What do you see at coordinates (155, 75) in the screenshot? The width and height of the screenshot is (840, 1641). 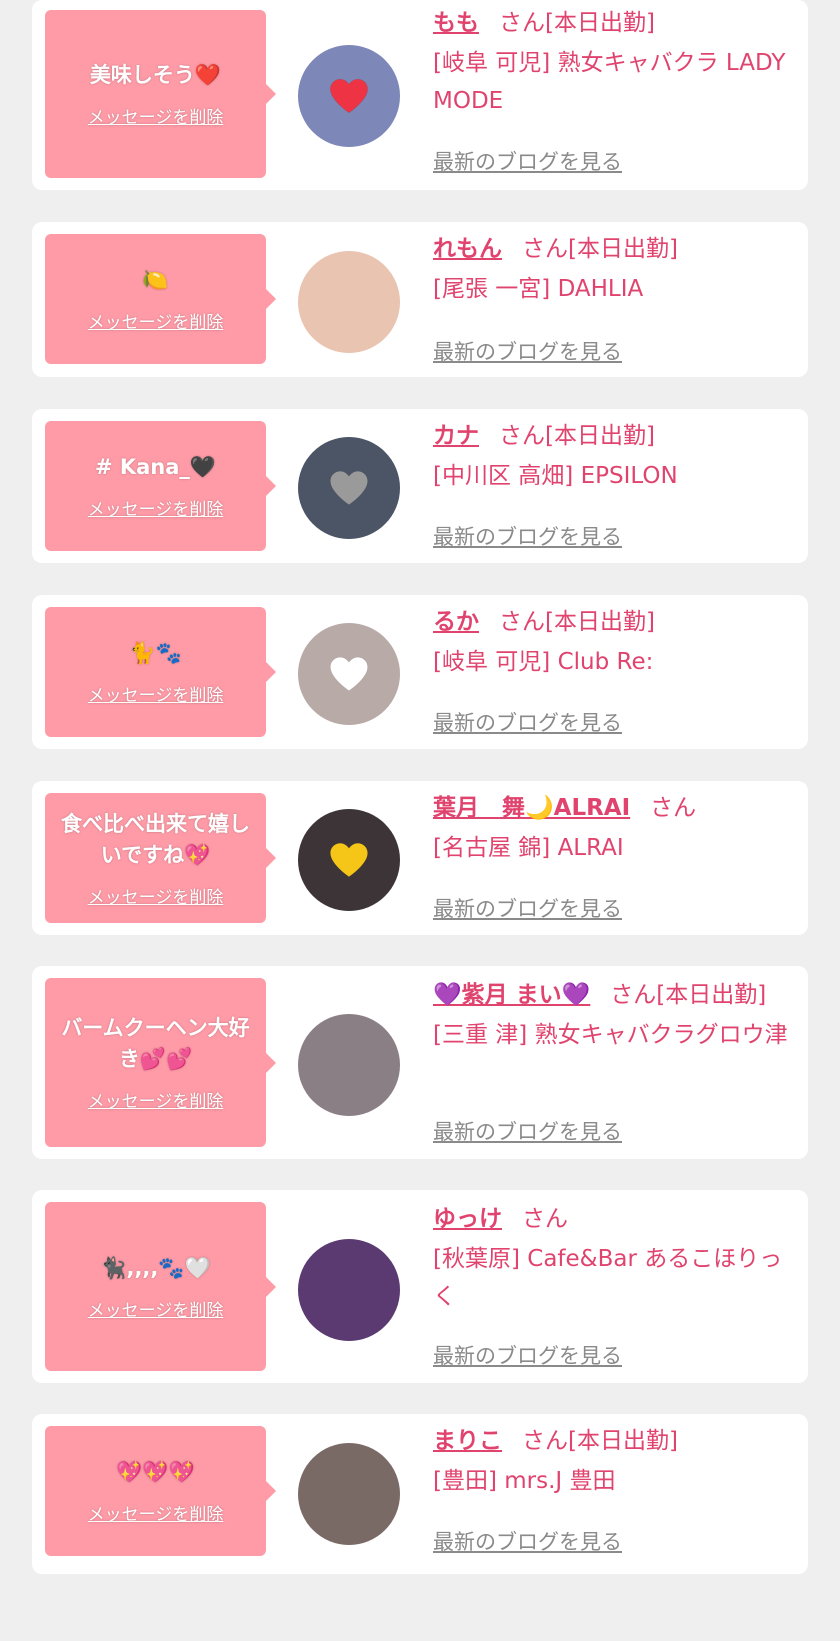 I see `message-text: 美味しそう❤️` at bounding box center [155, 75].